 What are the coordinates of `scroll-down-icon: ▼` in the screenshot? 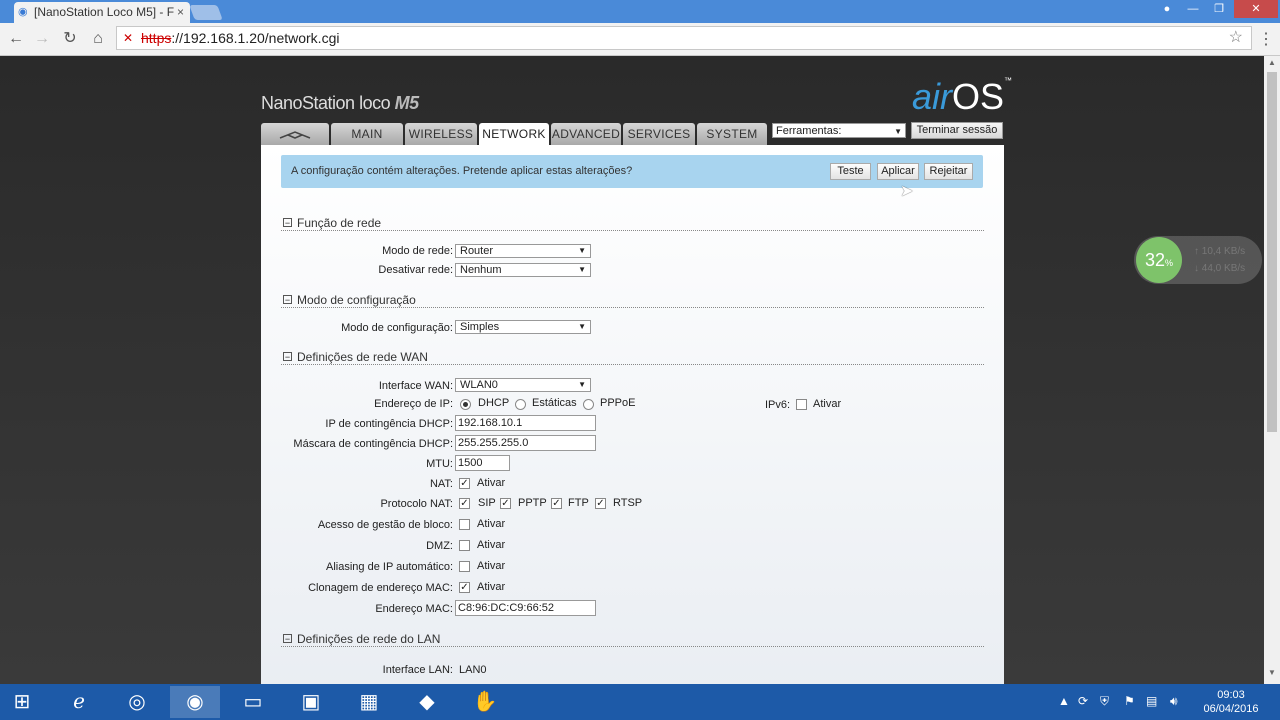 It's located at (1272, 675).